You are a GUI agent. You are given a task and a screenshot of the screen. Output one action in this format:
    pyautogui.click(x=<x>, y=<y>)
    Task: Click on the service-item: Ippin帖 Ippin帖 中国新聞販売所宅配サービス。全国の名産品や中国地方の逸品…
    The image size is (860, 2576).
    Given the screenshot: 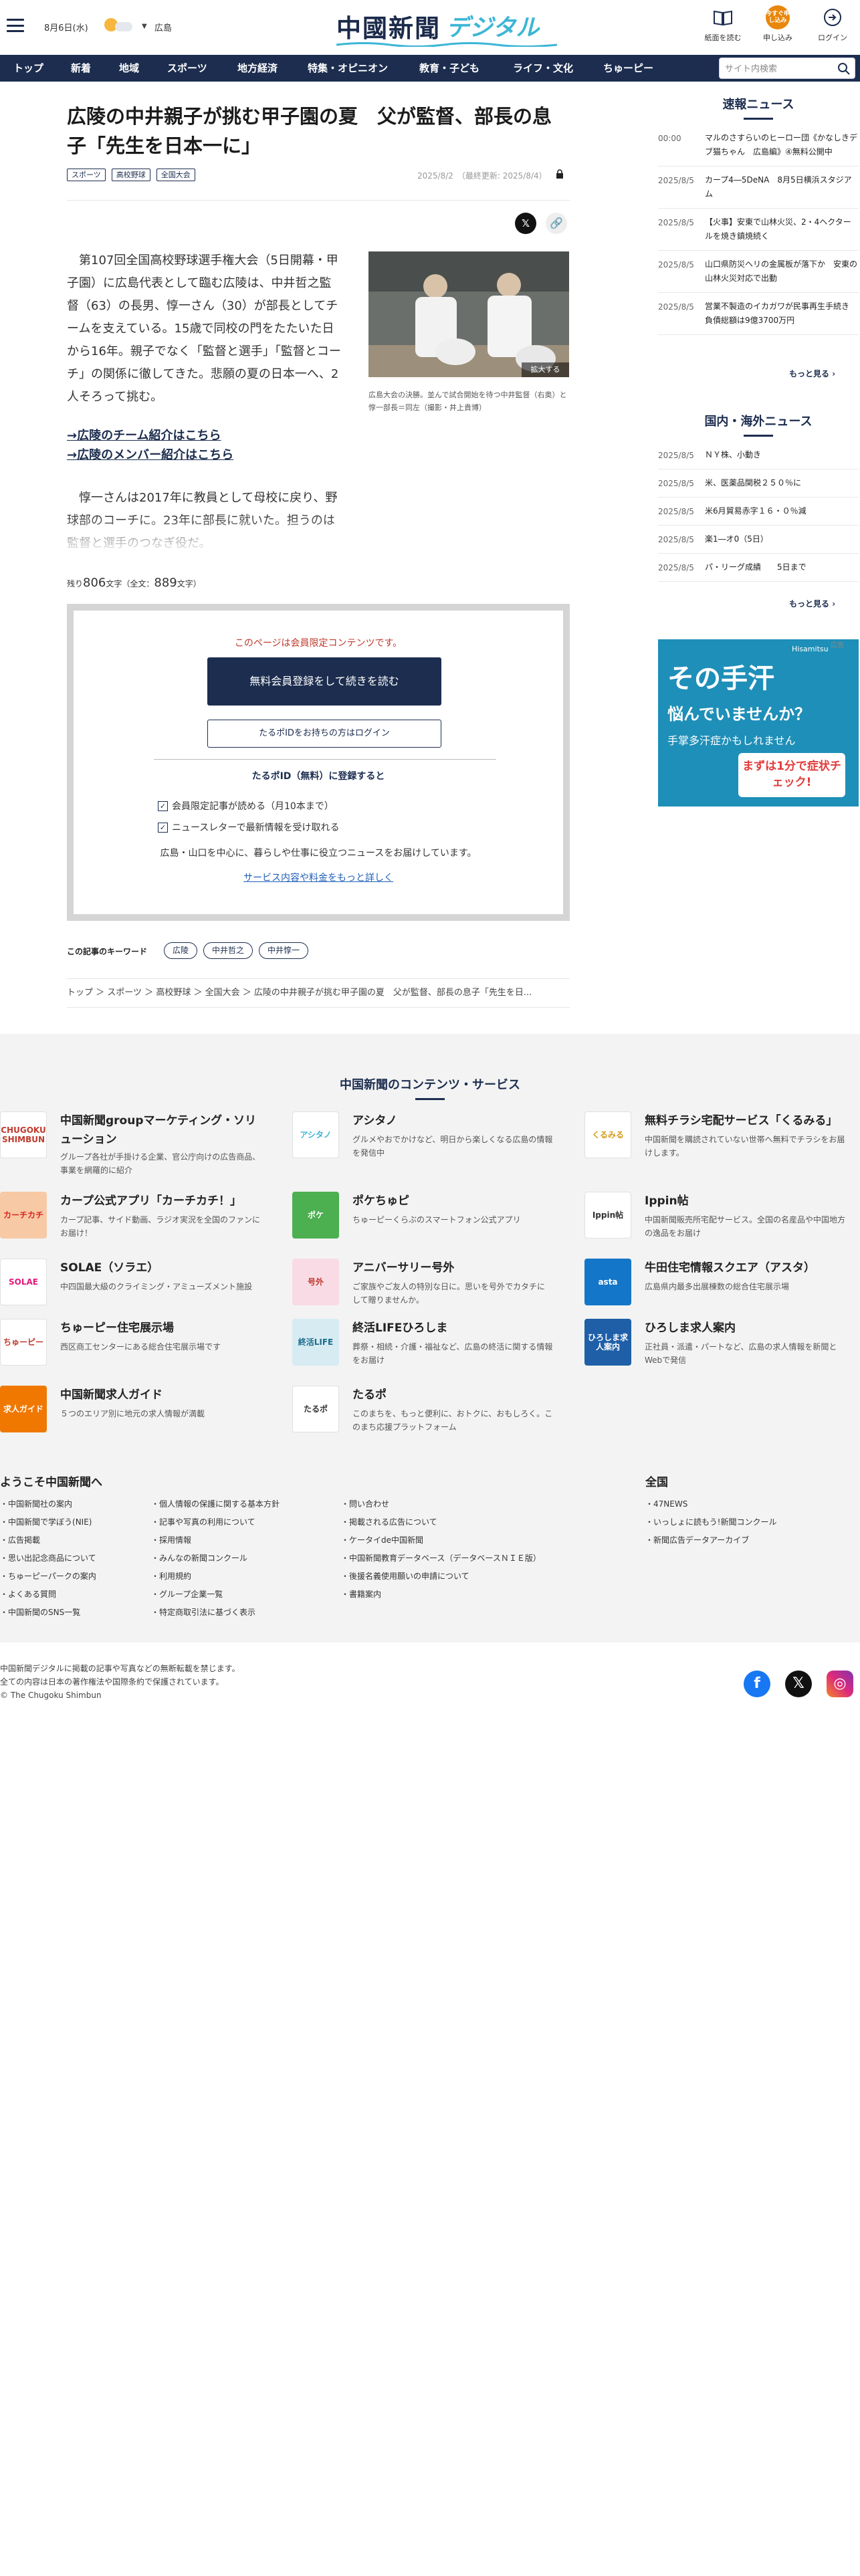 What is the action you would take?
    pyautogui.click(x=714, y=1218)
    